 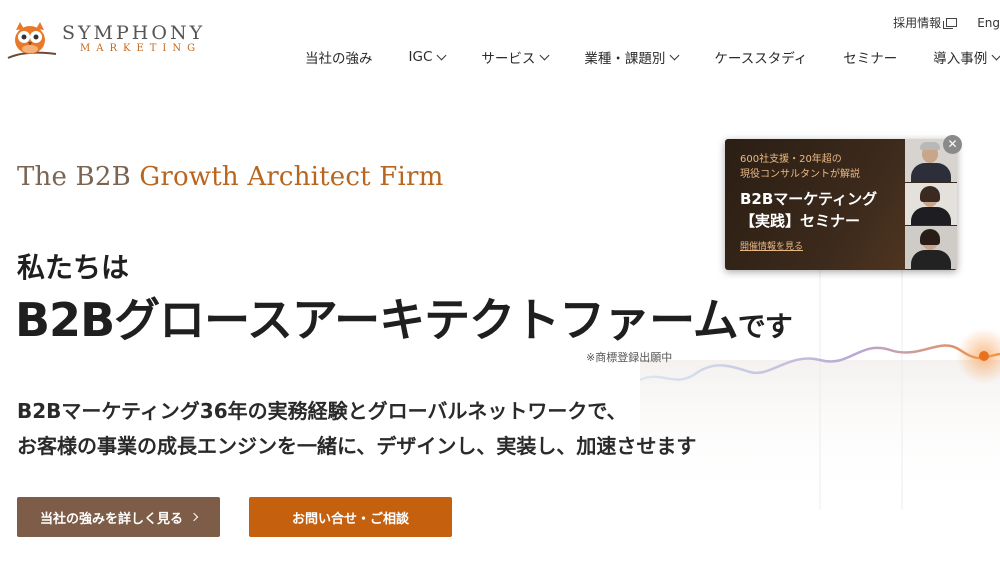 I want to click on seminar-title-line: 【実践】セミナー, so click(x=800, y=221).